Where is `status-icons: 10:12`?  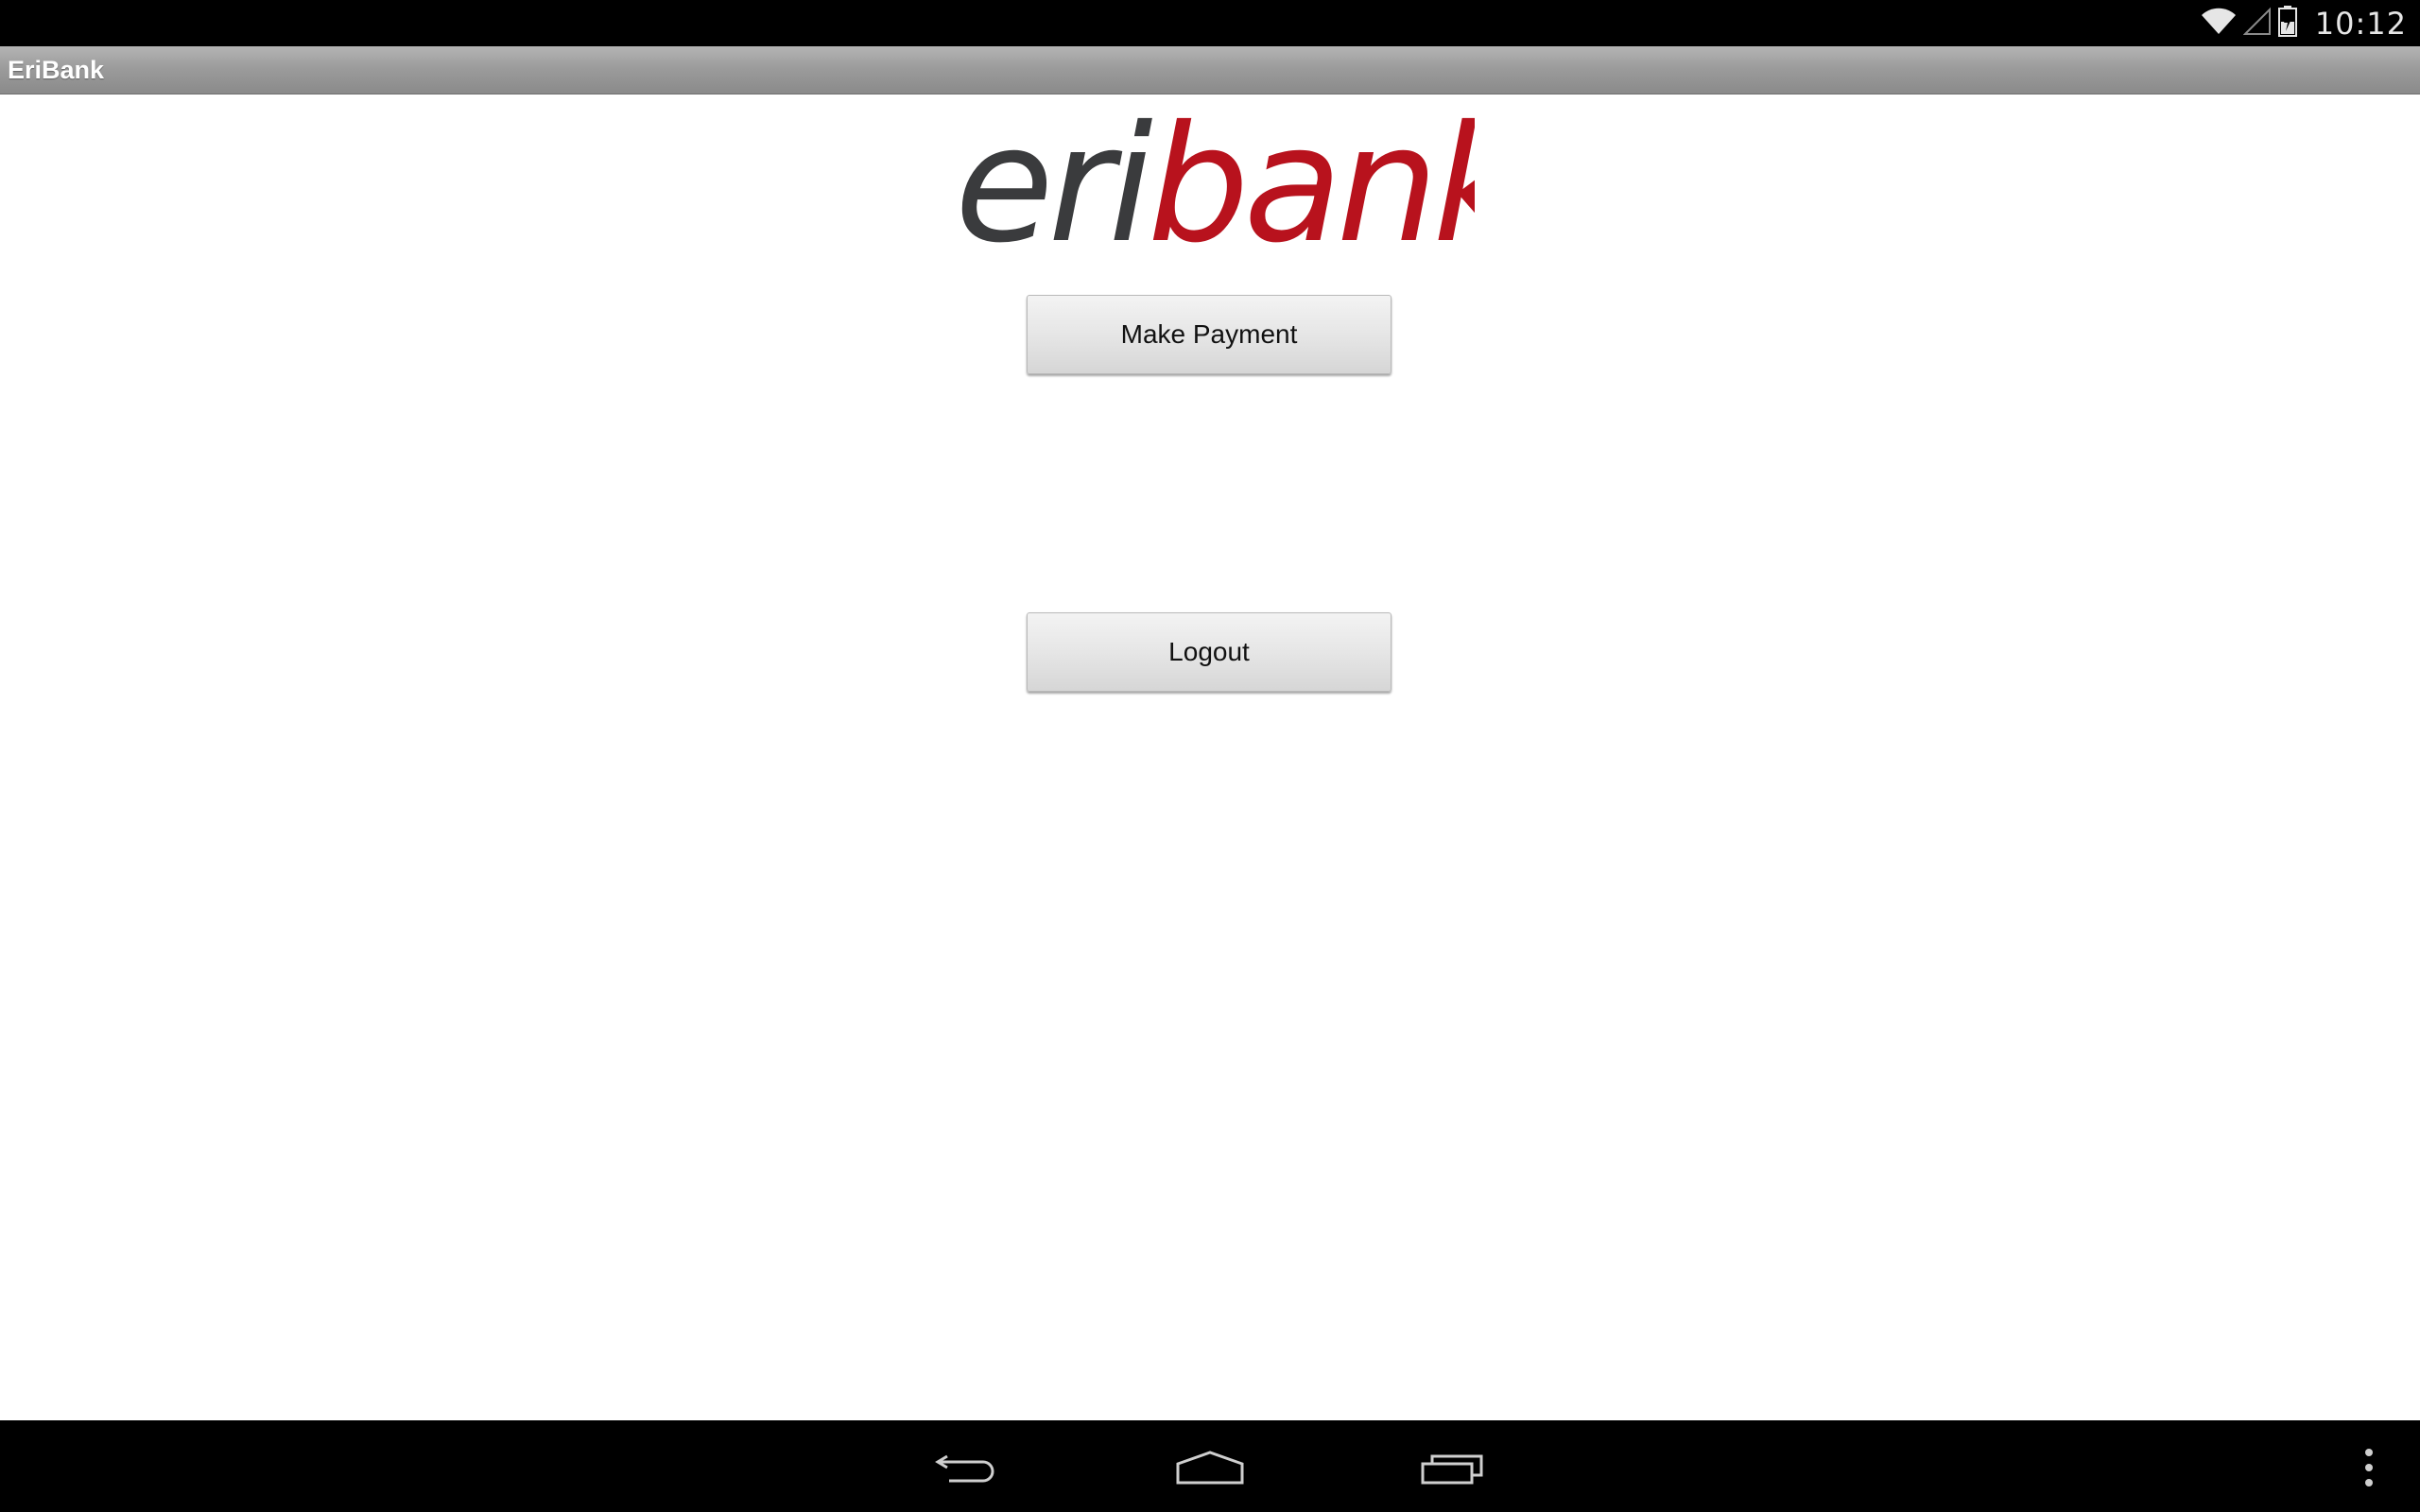 status-icons: 10:12 is located at coordinates (2303, 23).